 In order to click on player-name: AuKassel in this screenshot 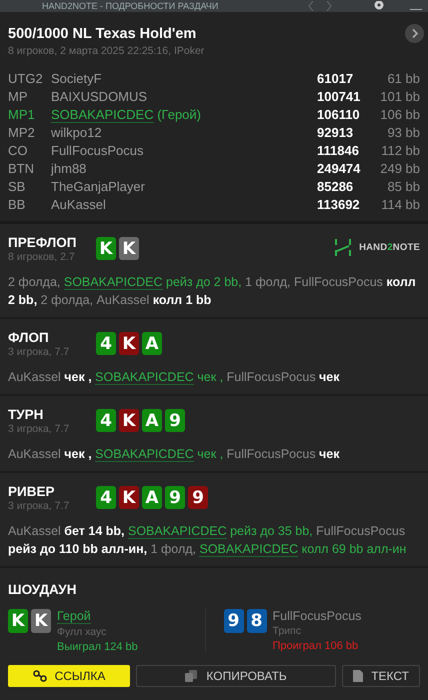, I will do `click(78, 204)`.